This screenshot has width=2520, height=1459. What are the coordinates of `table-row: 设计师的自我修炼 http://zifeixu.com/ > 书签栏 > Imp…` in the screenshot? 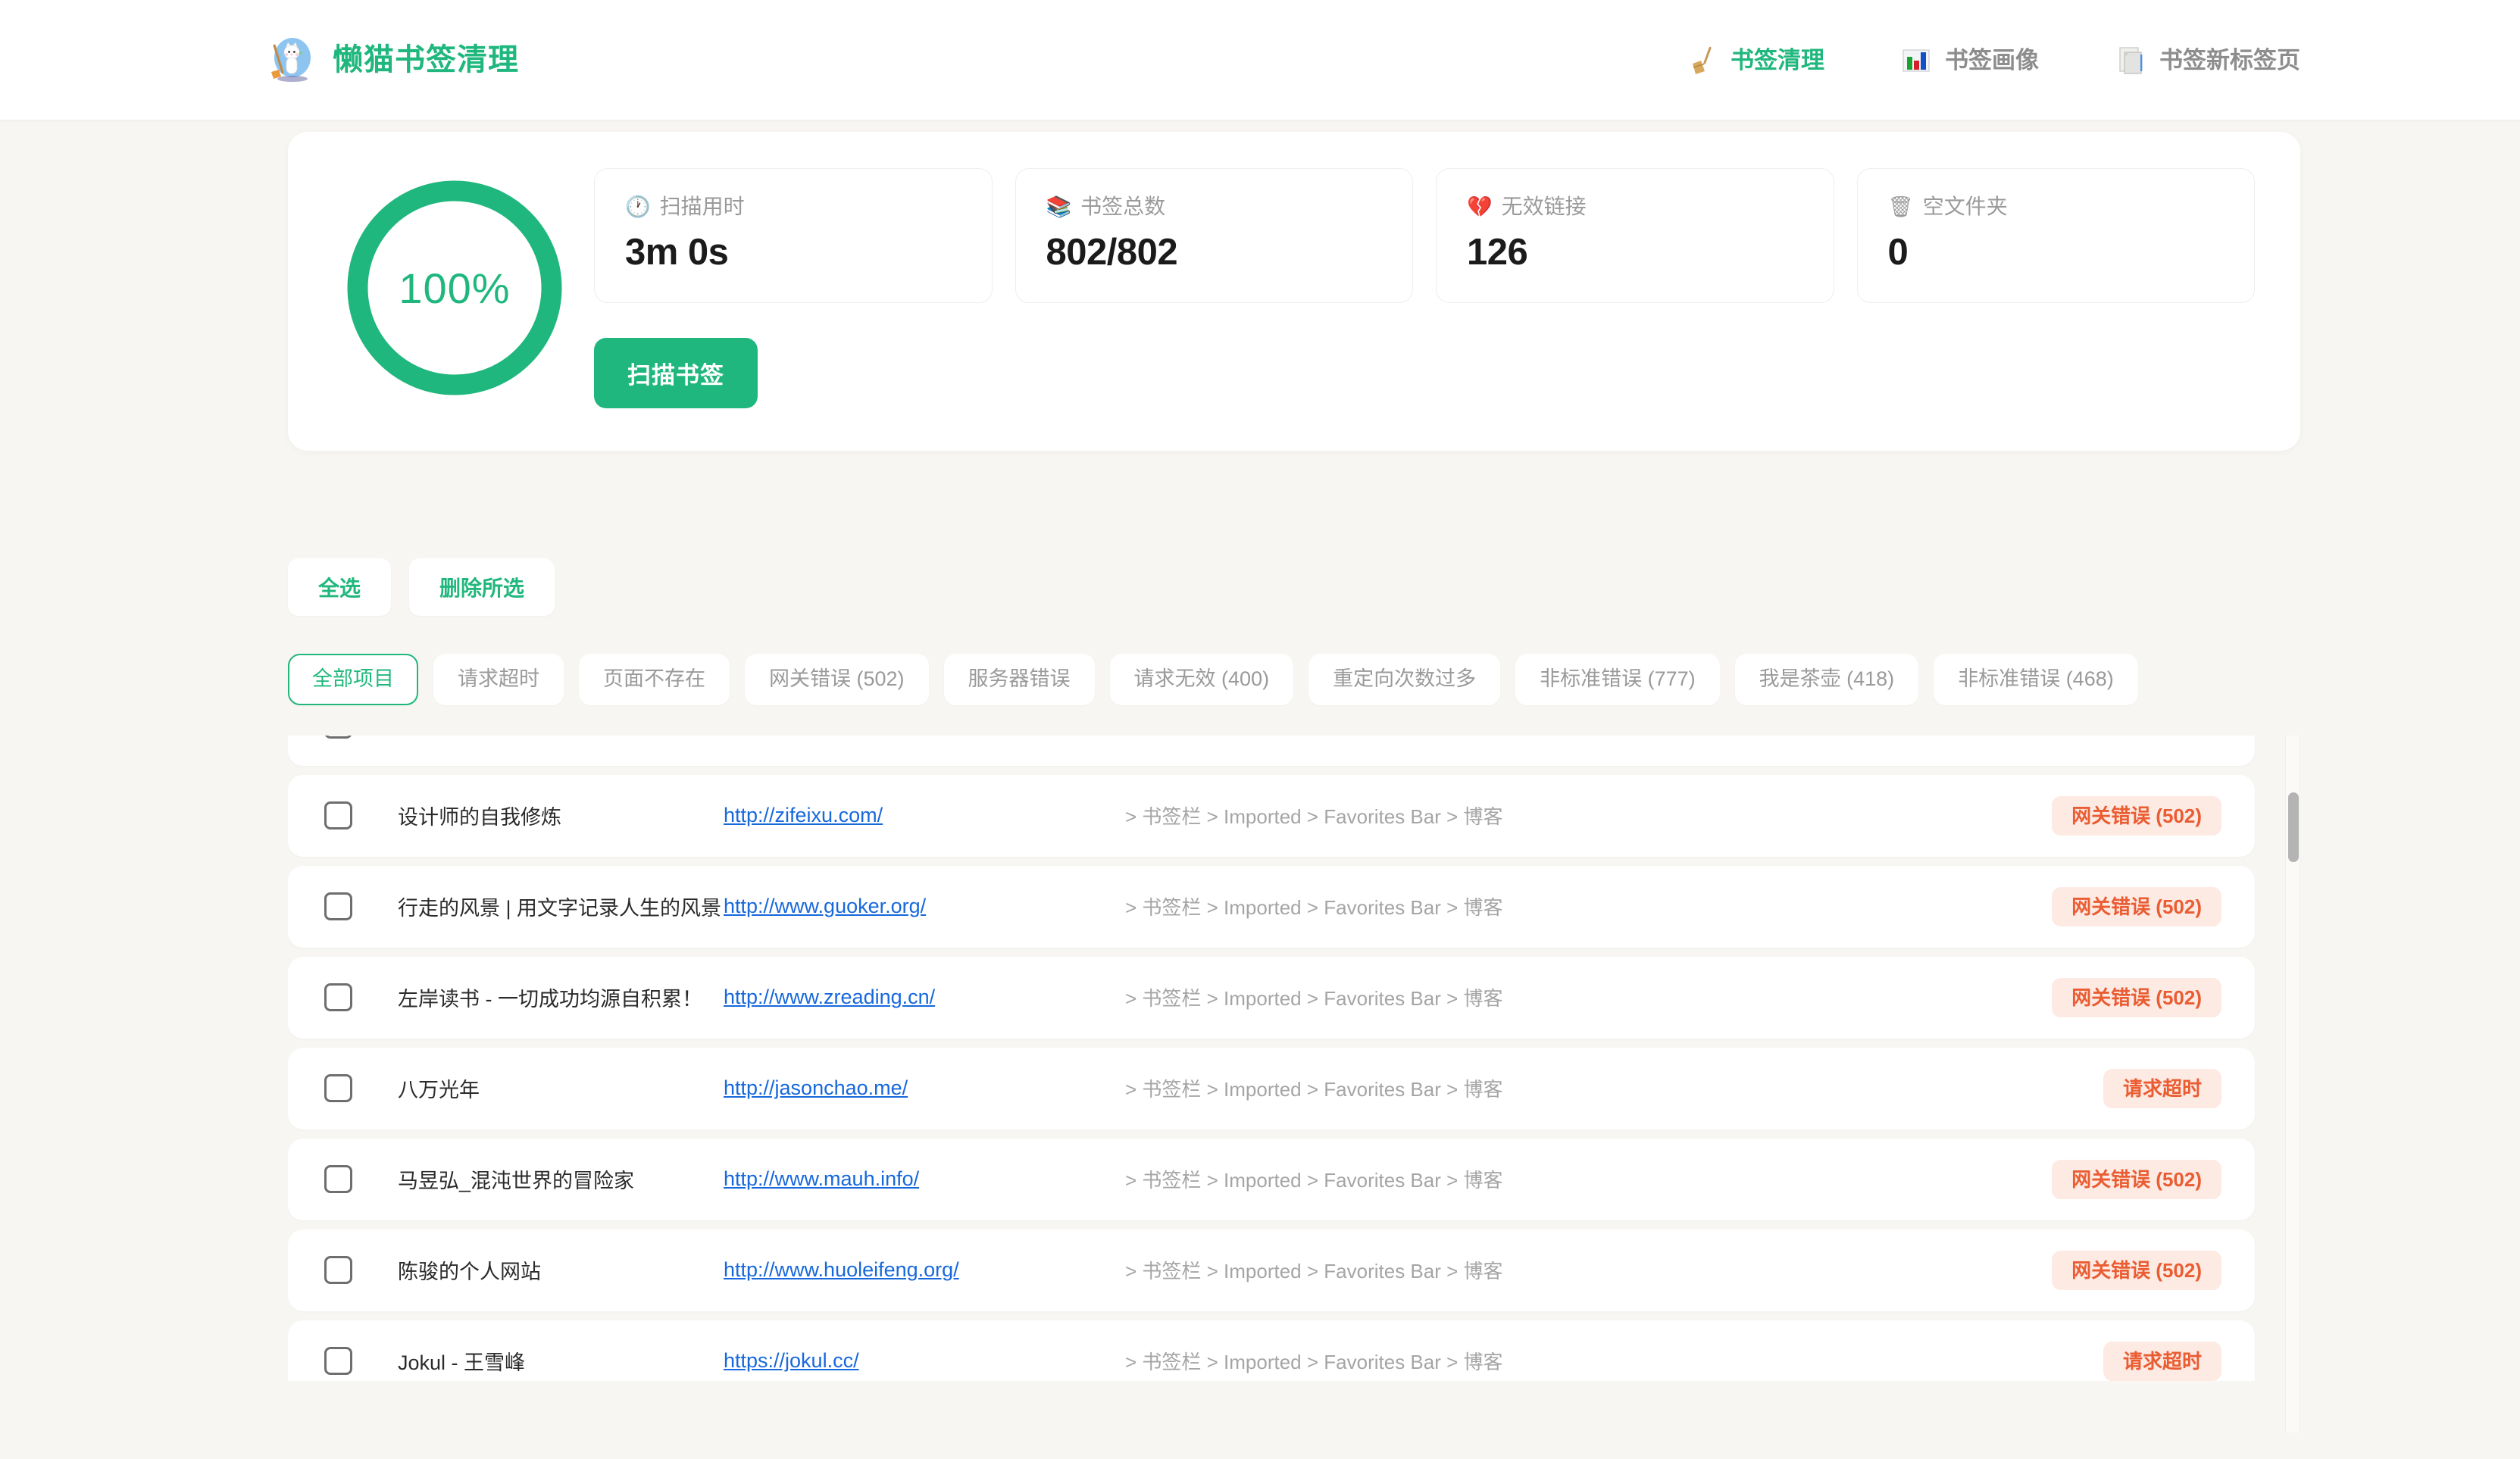 It's located at (1271, 815).